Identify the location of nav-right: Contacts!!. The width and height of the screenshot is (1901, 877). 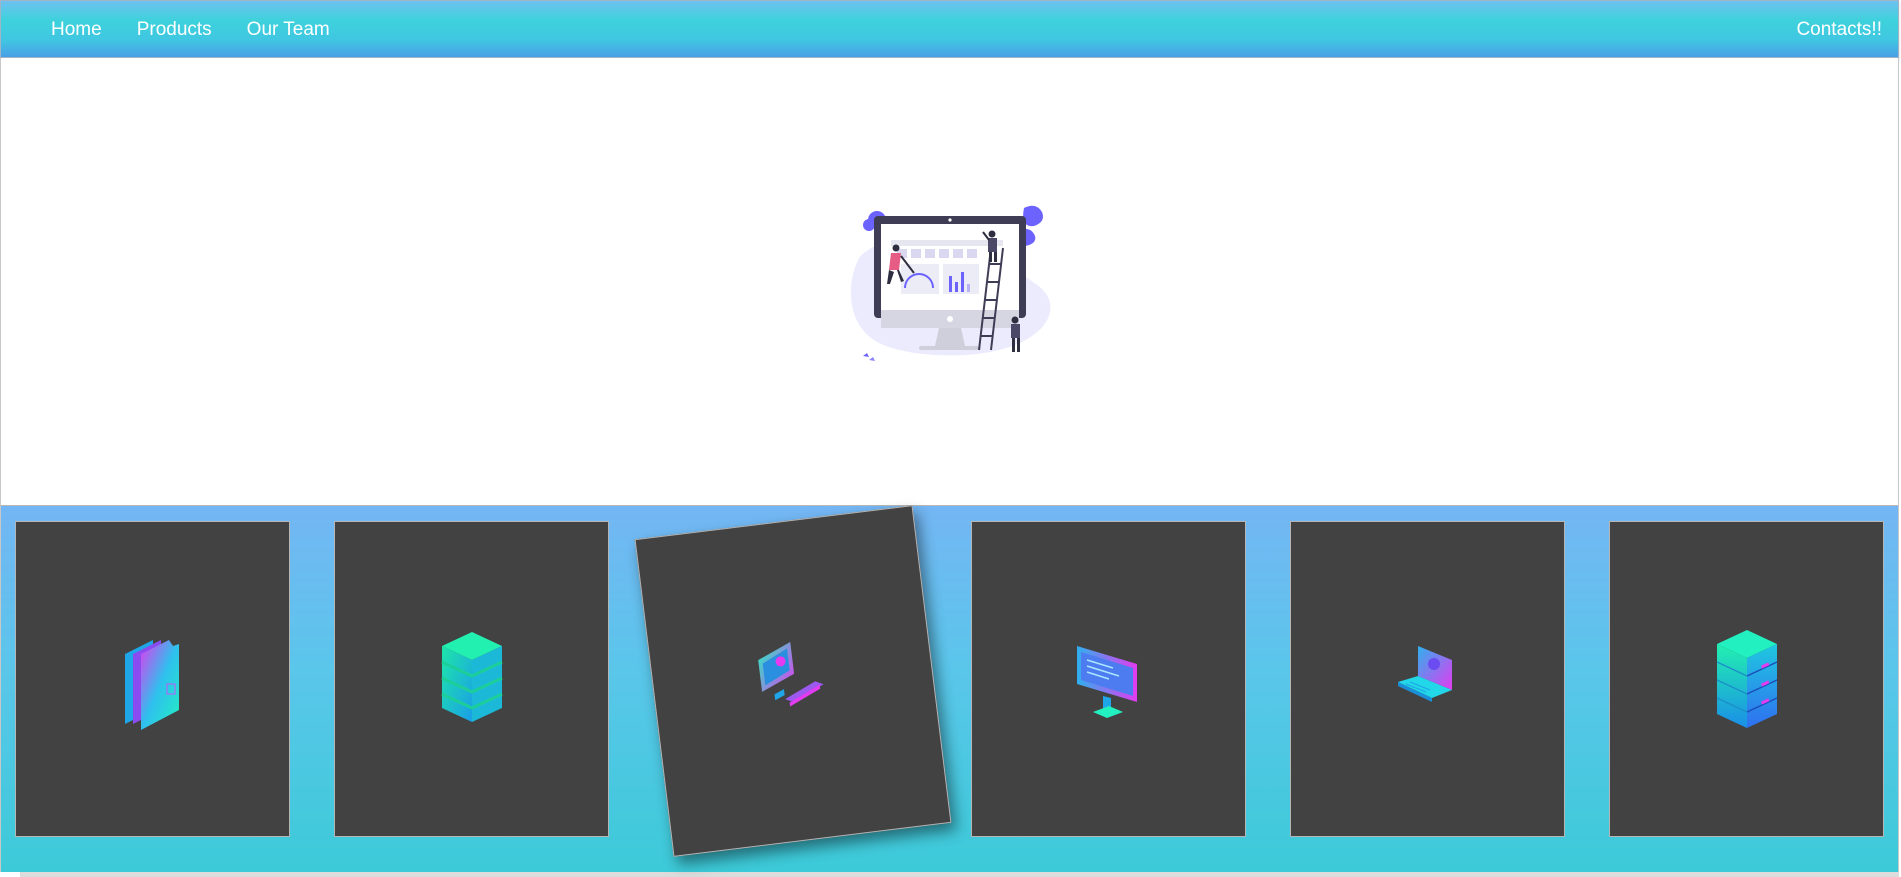
(1839, 30).